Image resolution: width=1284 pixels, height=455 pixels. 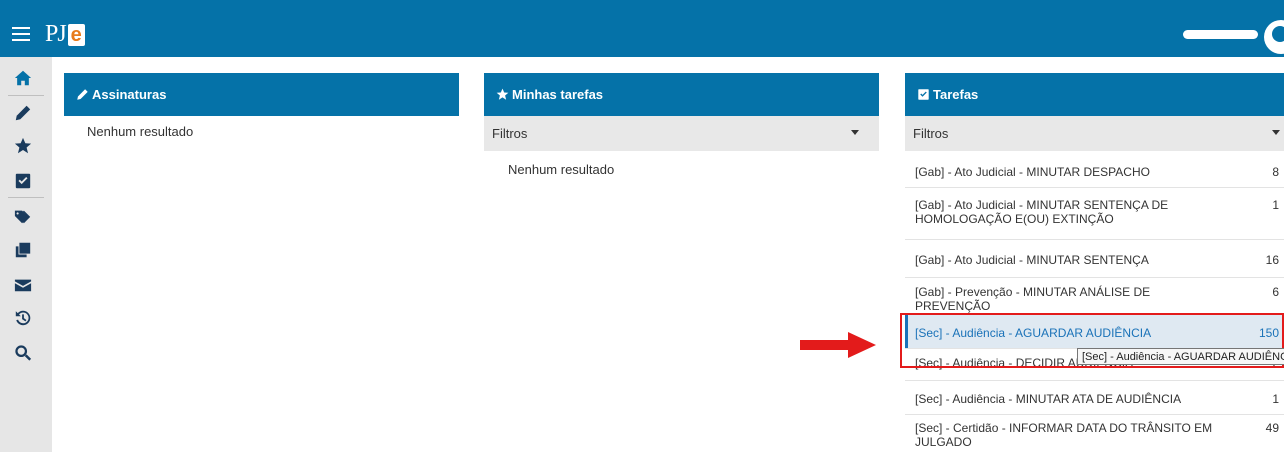 I want to click on pje-logo: PJ e, so click(x=65, y=34).